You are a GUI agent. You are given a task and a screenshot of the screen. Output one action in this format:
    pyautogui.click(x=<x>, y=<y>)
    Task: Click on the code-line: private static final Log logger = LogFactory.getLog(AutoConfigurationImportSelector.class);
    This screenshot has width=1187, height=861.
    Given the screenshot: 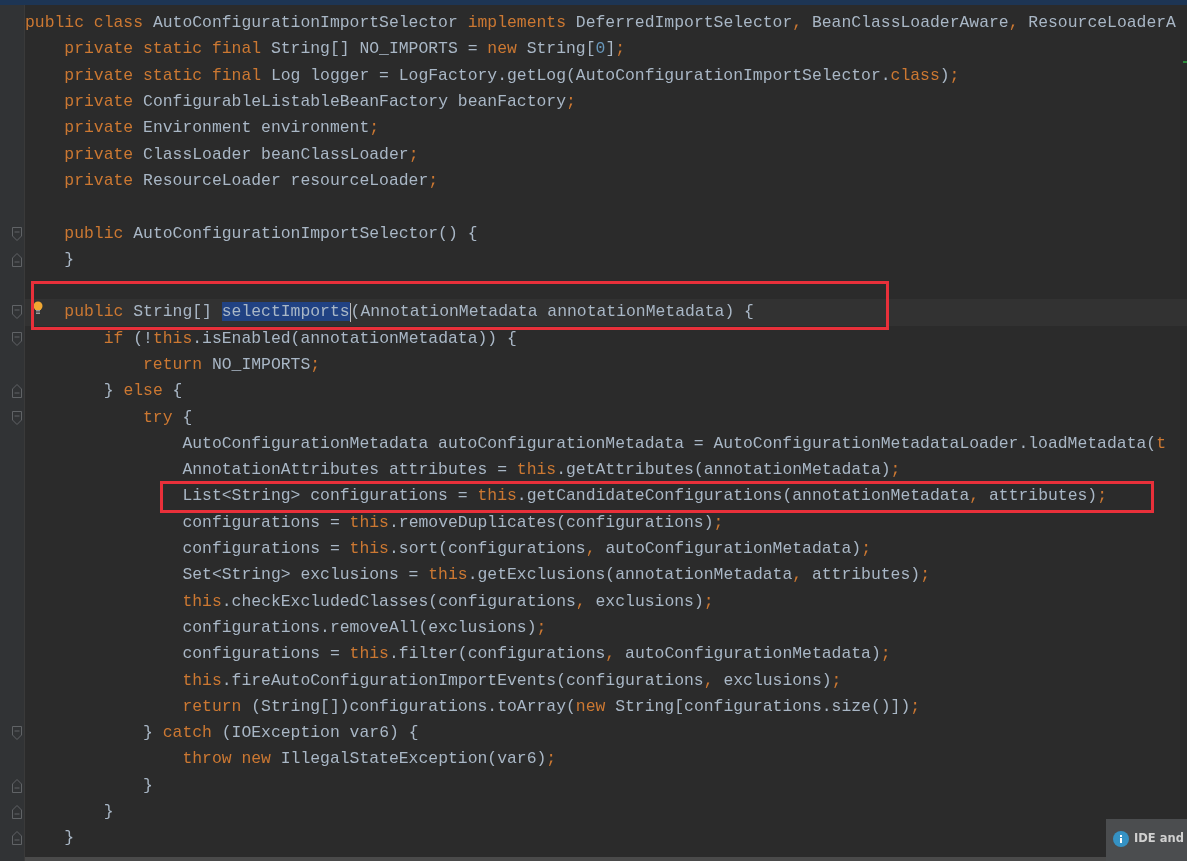 What is the action you would take?
    pyautogui.click(x=511, y=75)
    